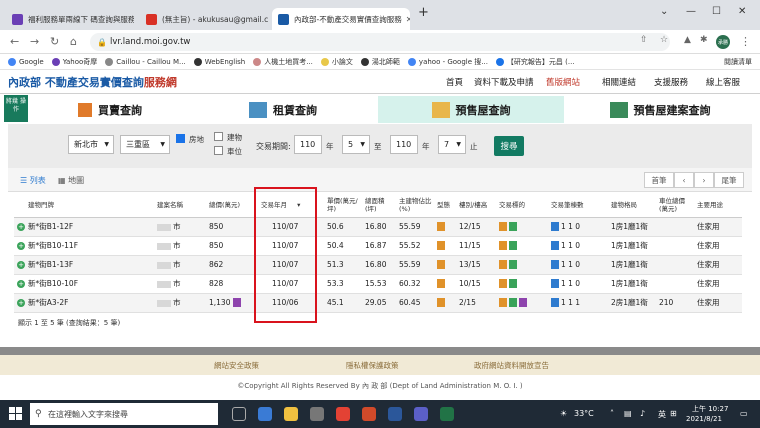  What do you see at coordinates (744, 413) in the screenshot?
I see `notification-icon: ▭` at bounding box center [744, 413].